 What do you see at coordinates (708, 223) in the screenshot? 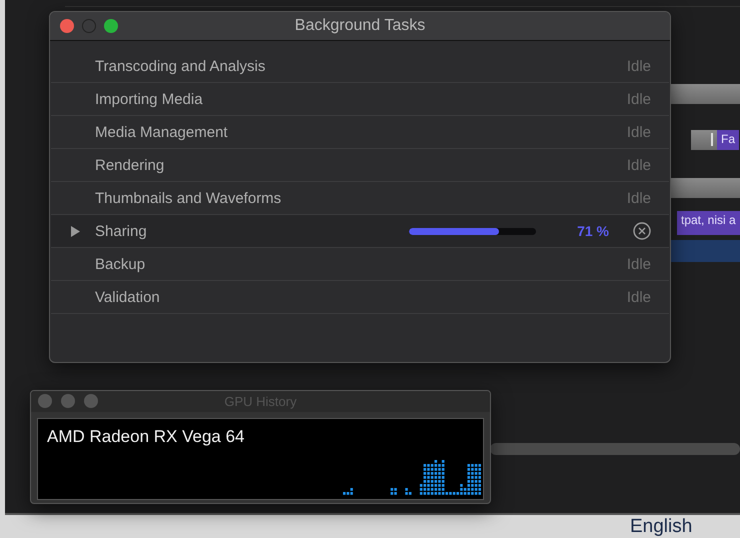
I see `timeline-clip: tpat, nisi a` at bounding box center [708, 223].